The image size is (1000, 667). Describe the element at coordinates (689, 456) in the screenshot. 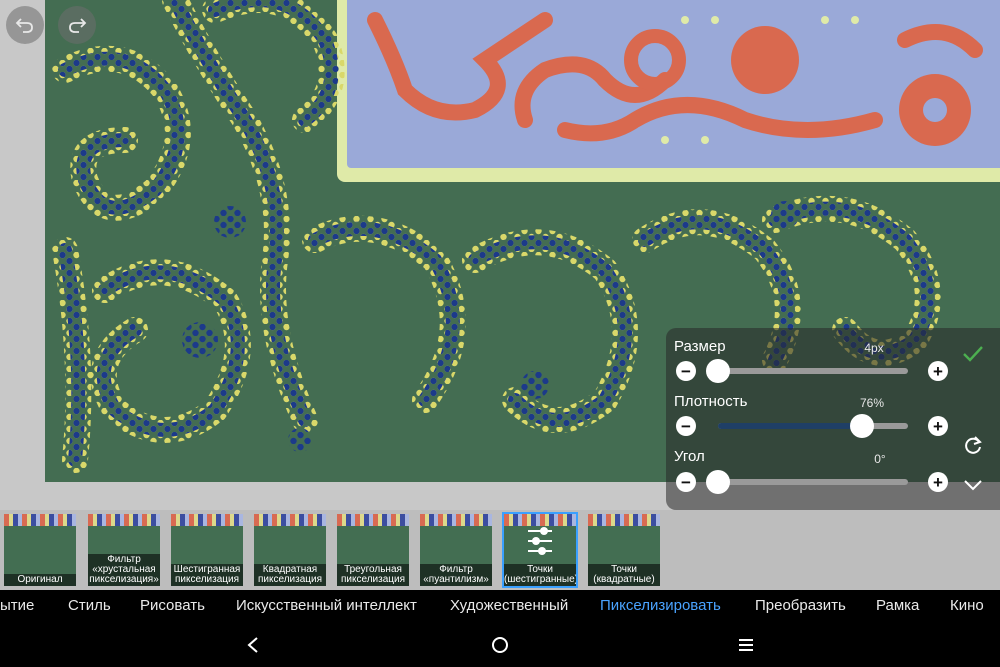

I see `angle-label: Угол` at that location.